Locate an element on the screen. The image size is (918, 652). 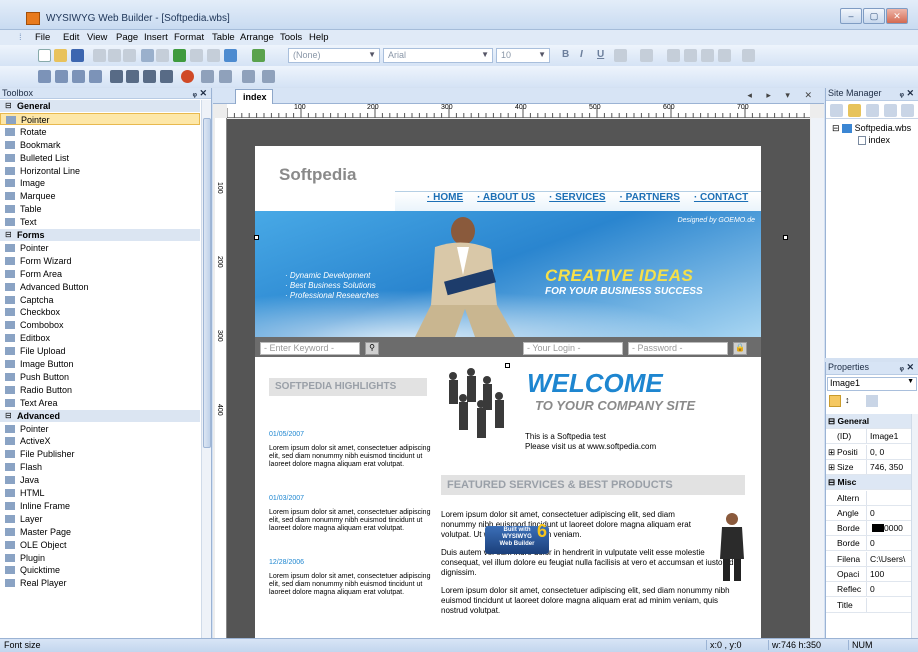
open-icon is located at coordinates (60, 55).